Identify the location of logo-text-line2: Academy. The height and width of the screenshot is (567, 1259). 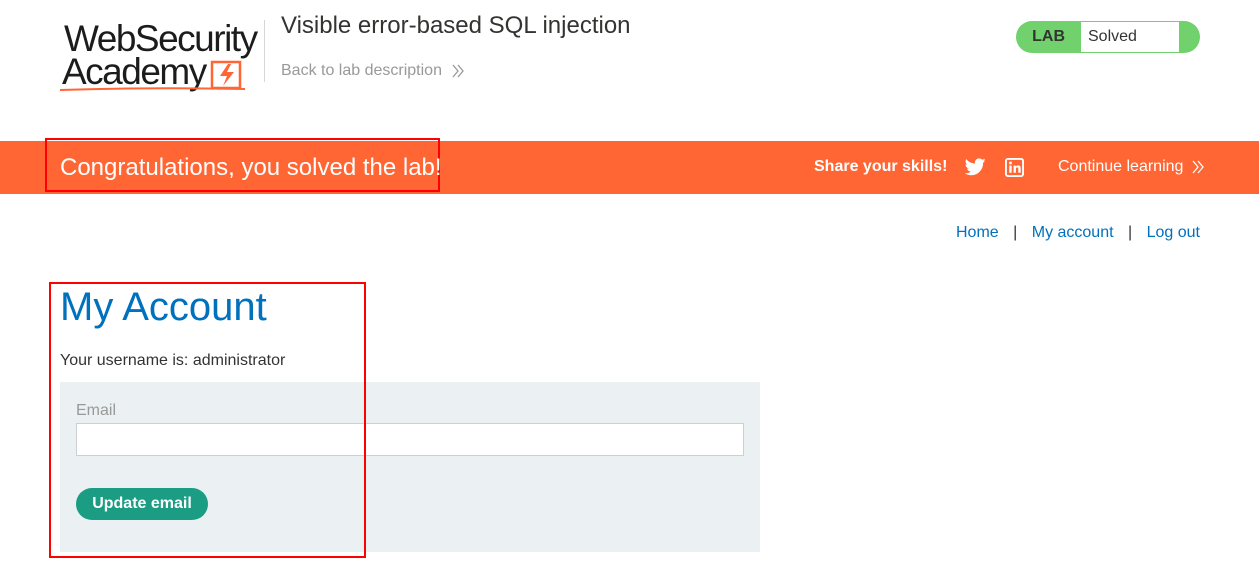
(134, 71).